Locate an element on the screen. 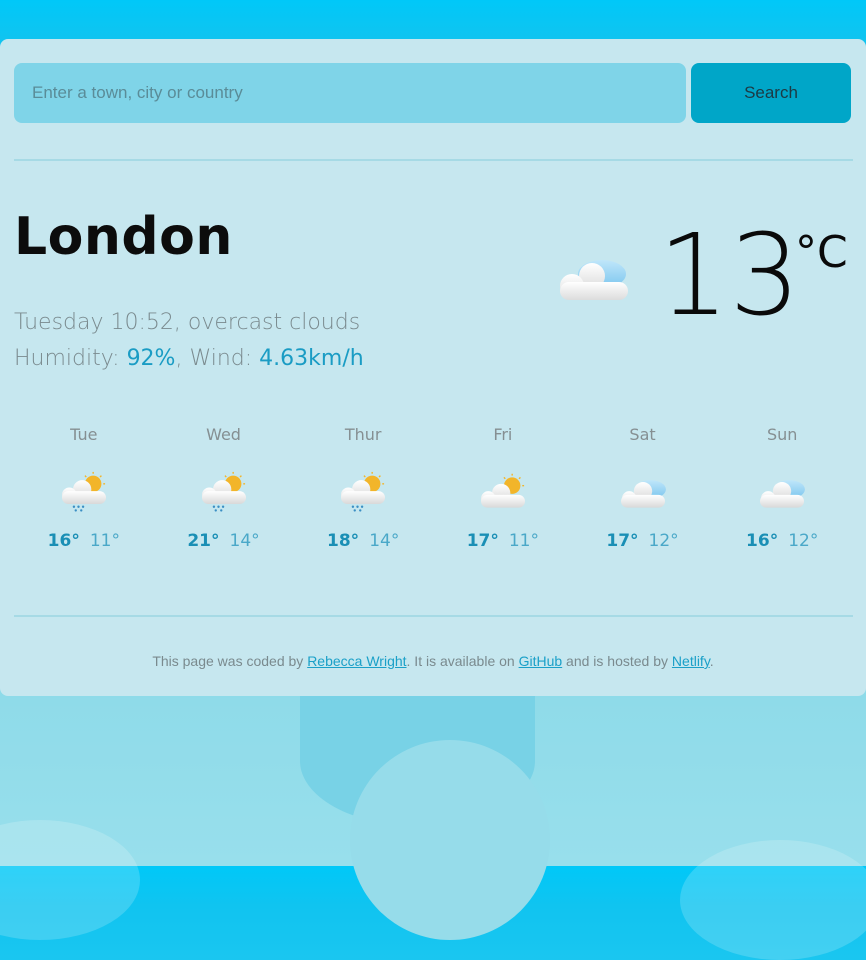 The image size is (866, 960). footer-text: This page was coded by is located at coordinates (230, 661).